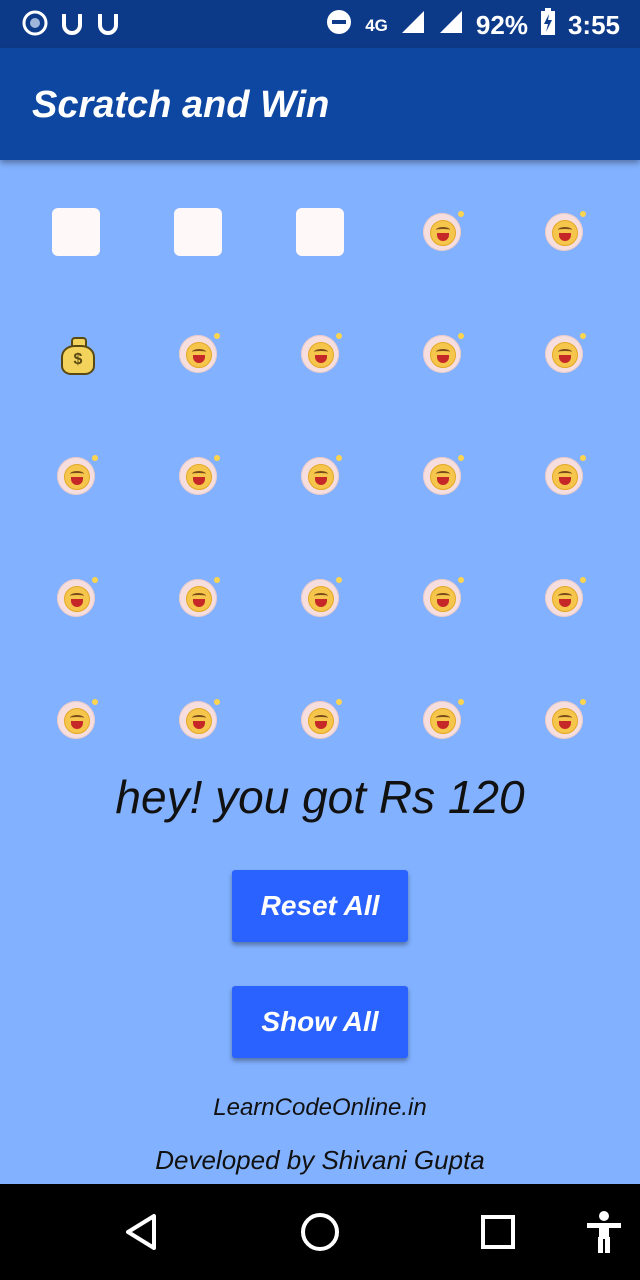 The image size is (640, 1280). What do you see at coordinates (498, 1232) in the screenshot?
I see `recents-icon` at bounding box center [498, 1232].